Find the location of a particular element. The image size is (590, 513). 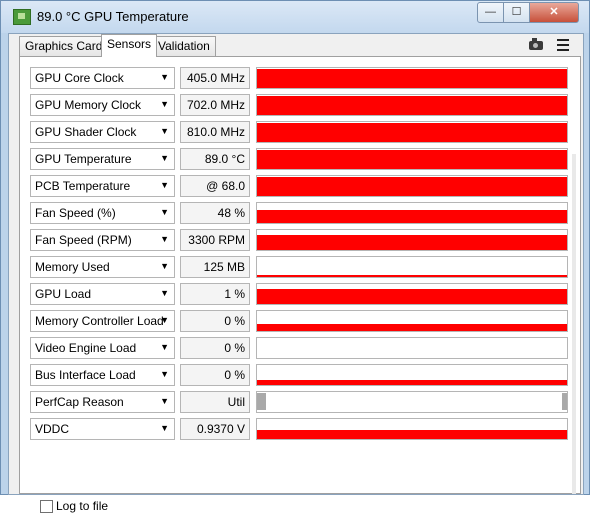

sensor-name-dropdown: PCB Temperature ▼ is located at coordinates (102, 186).